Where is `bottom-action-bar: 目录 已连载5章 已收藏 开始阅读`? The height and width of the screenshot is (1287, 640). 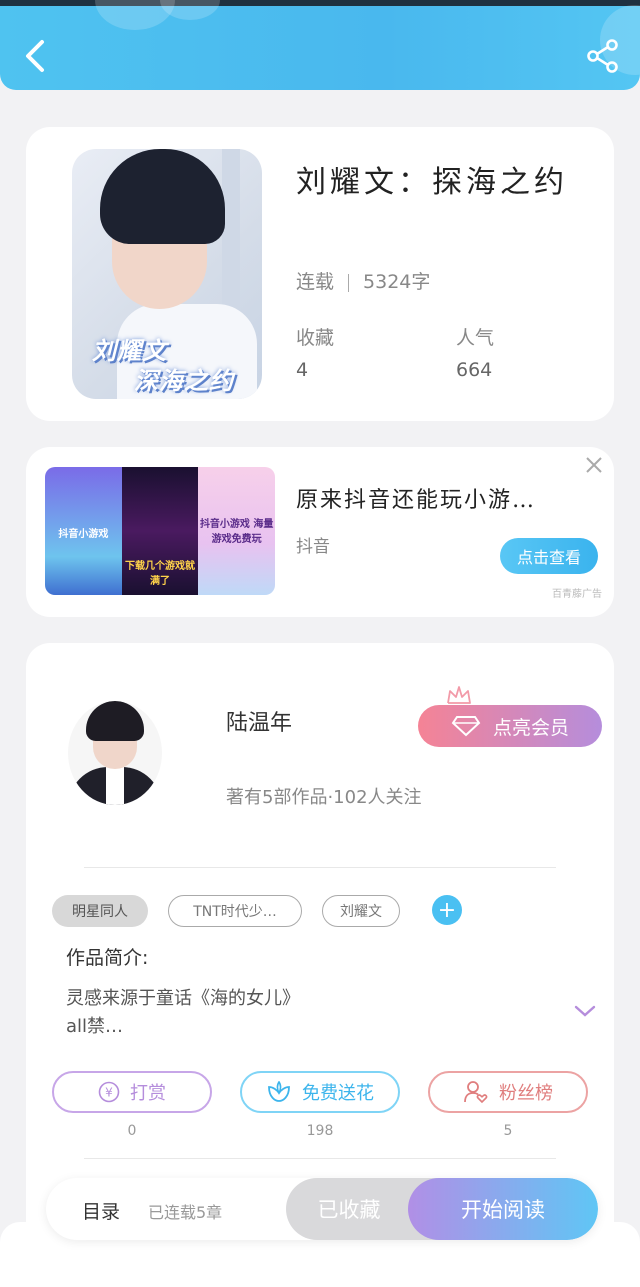
bottom-action-bar: 目录 已连载5章 已收藏 开始阅读 is located at coordinates (322, 1209).